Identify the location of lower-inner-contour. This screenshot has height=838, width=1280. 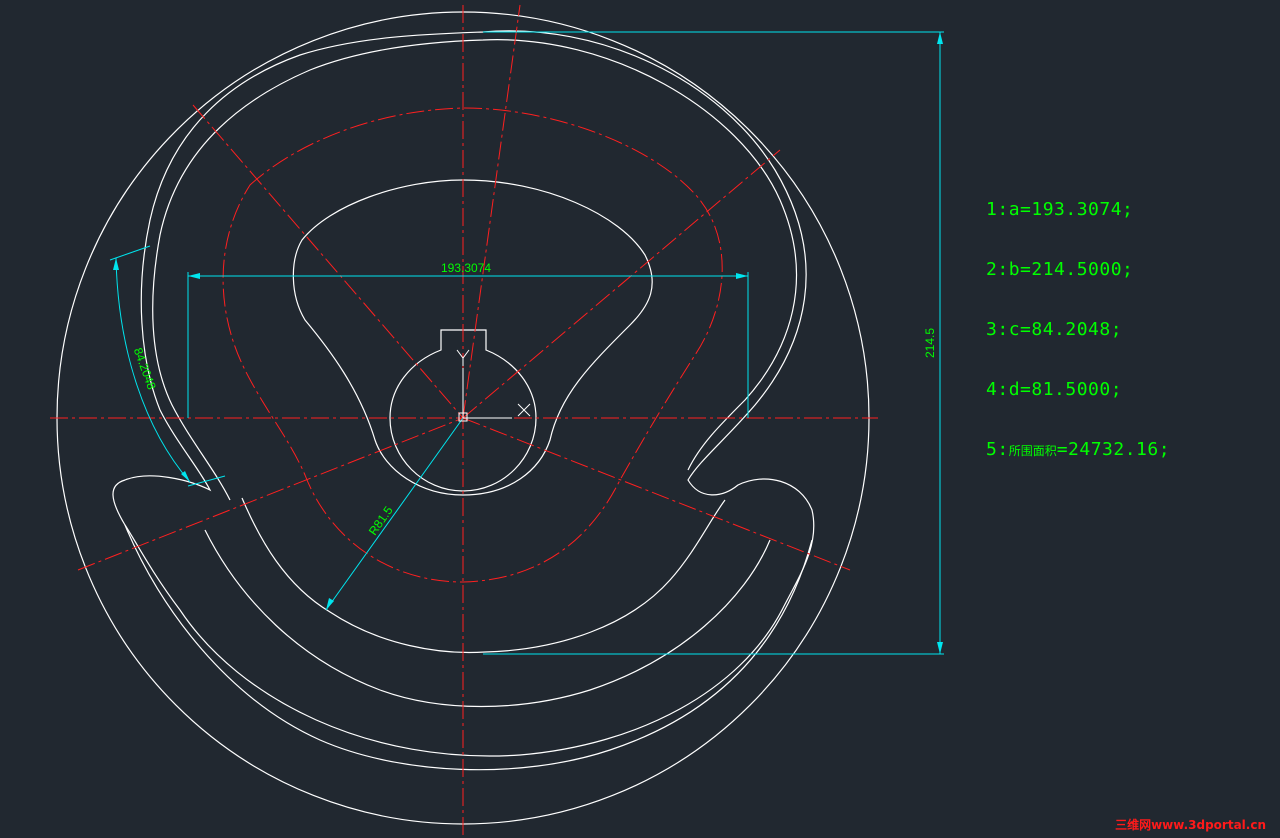
(487, 618).